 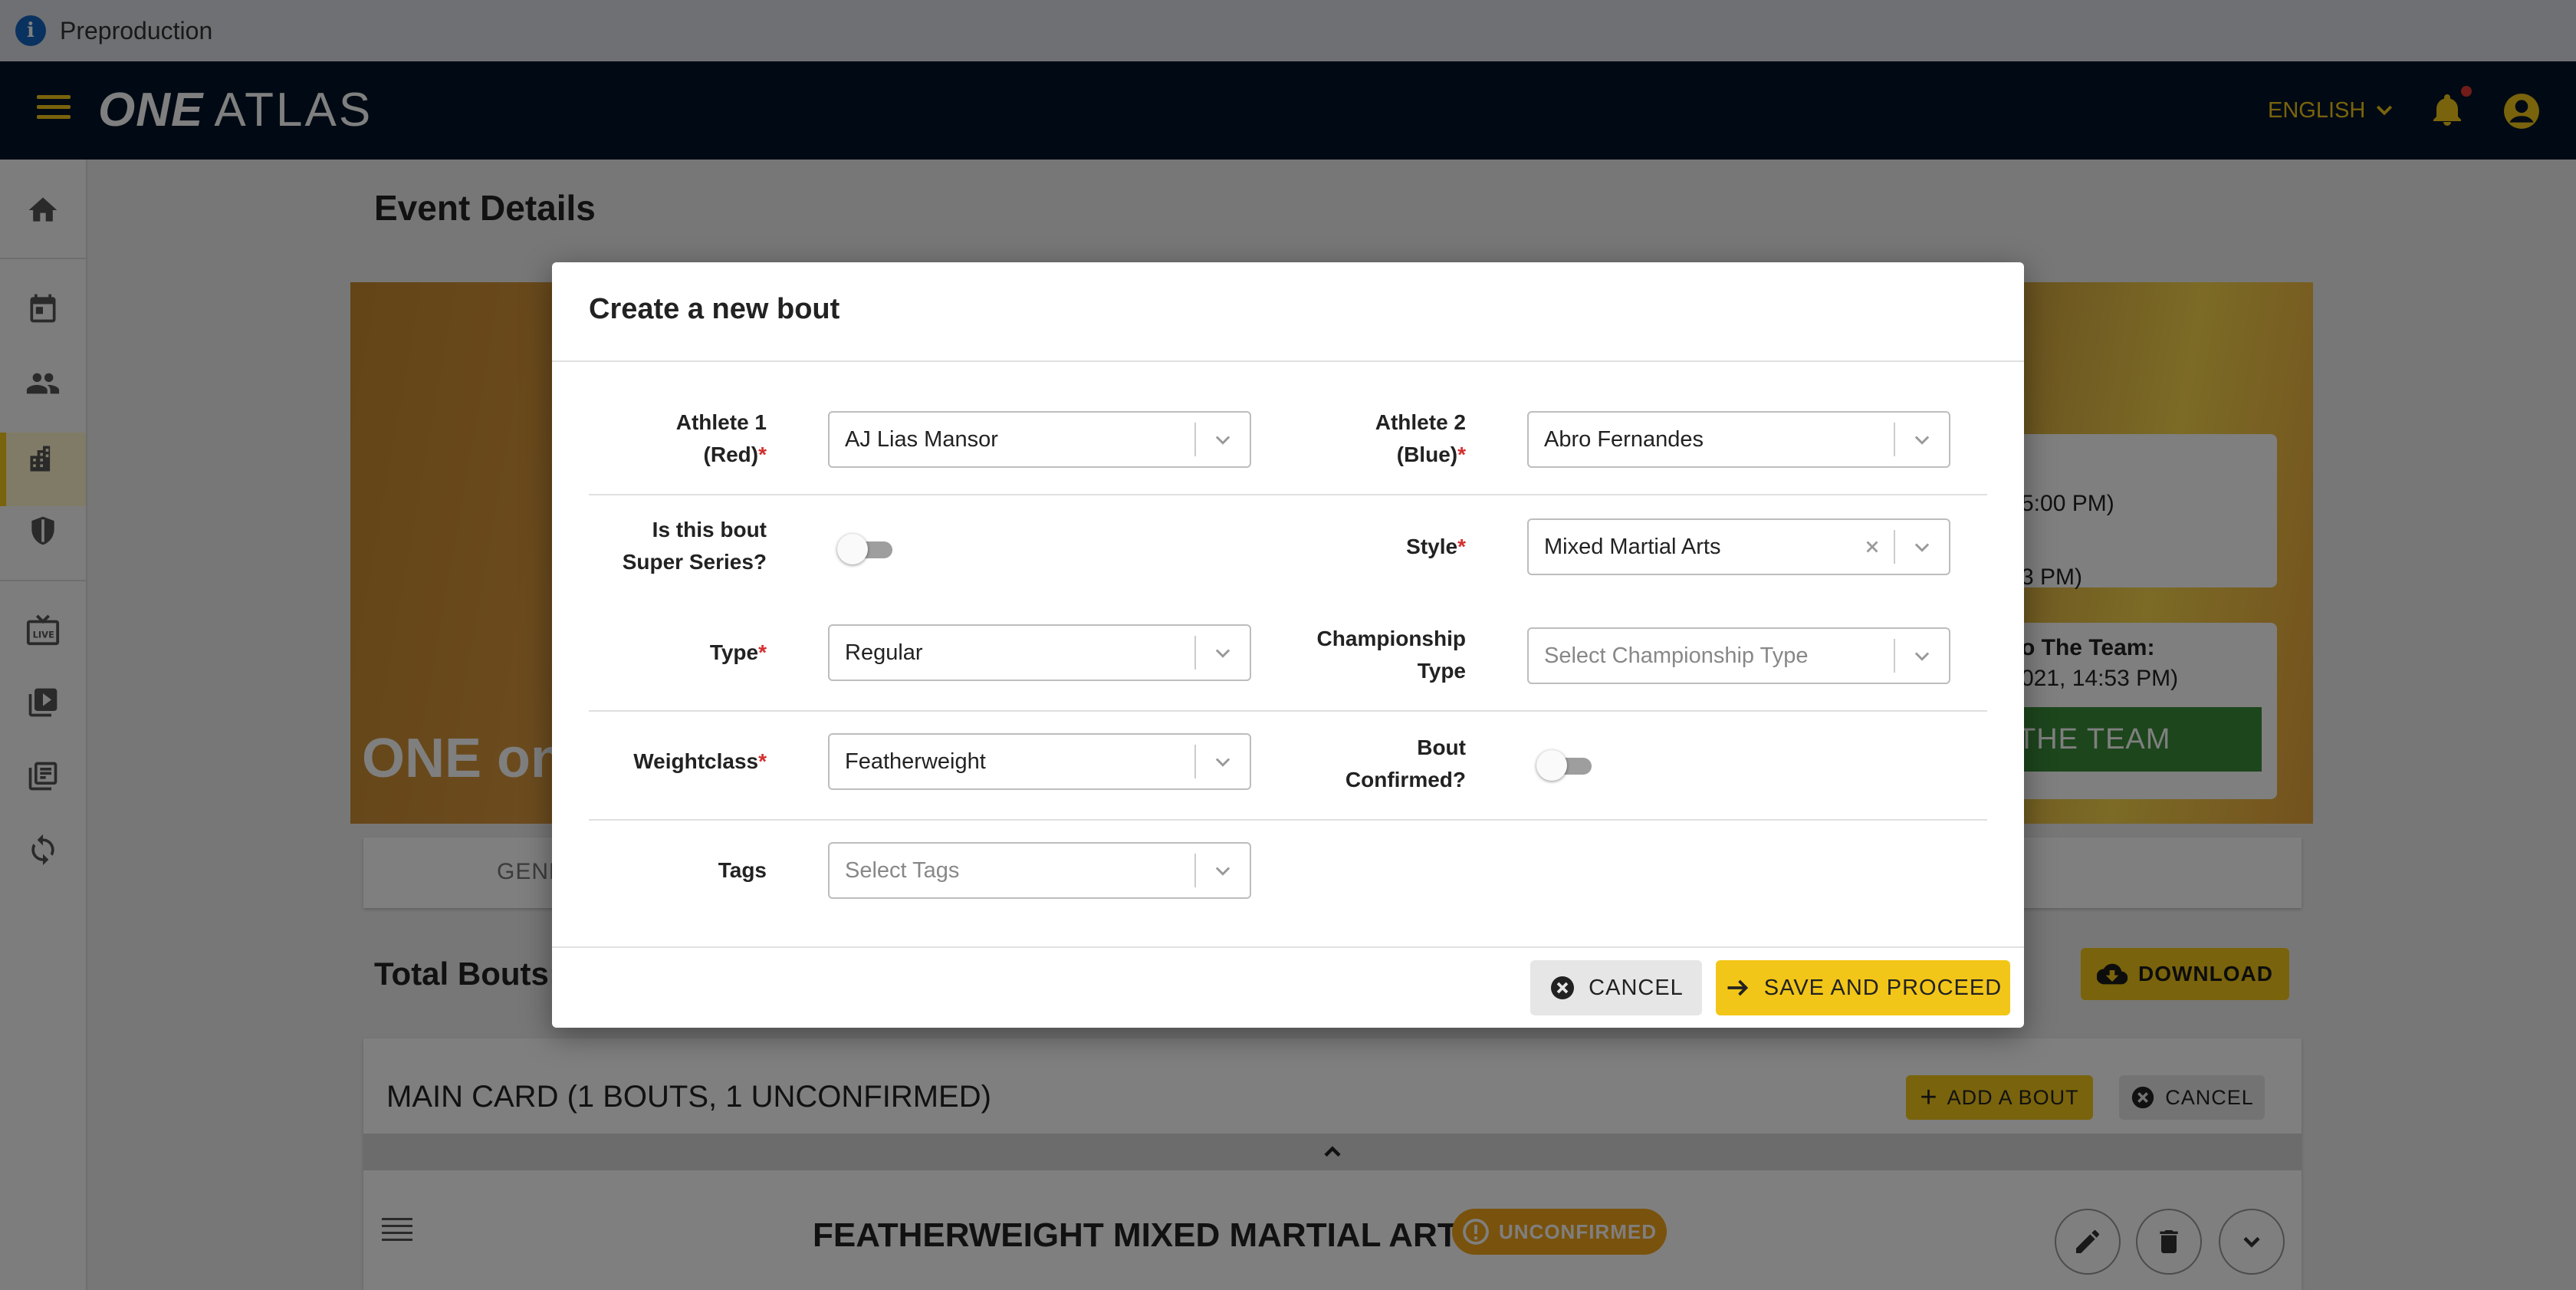 What do you see at coordinates (1391, 655) in the screenshot?
I see `championship-label: Championship Type` at bounding box center [1391, 655].